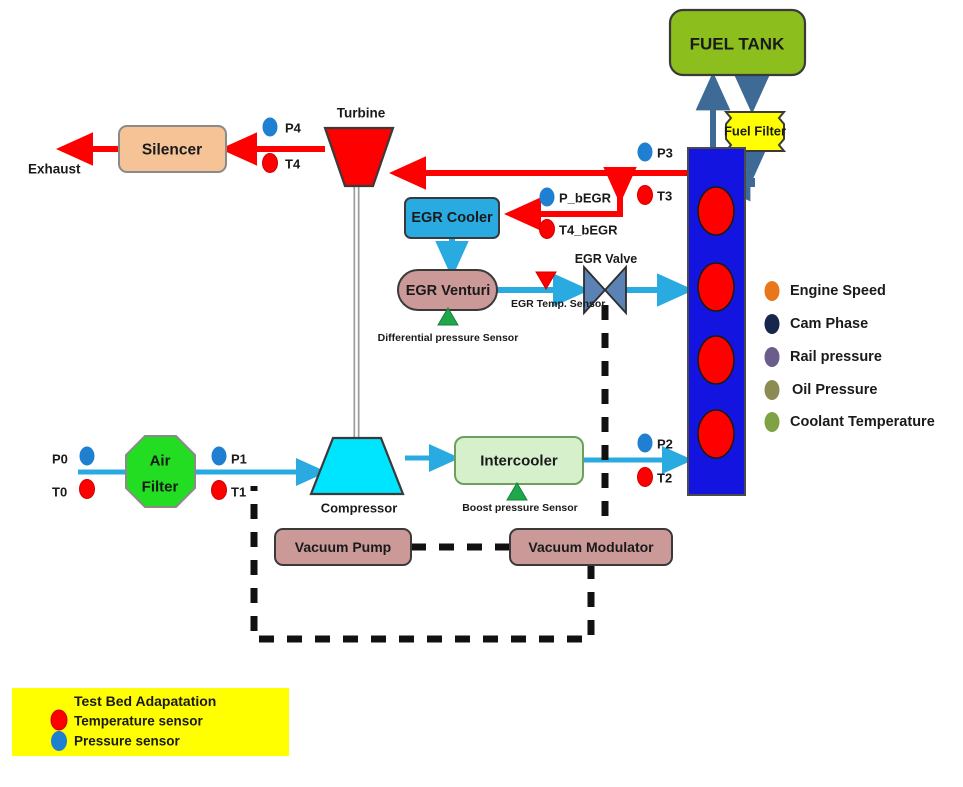 Image resolution: width=963 pixels, height=787 pixels. I want to click on temperature-sensor-t0-marker, so click(87, 489).